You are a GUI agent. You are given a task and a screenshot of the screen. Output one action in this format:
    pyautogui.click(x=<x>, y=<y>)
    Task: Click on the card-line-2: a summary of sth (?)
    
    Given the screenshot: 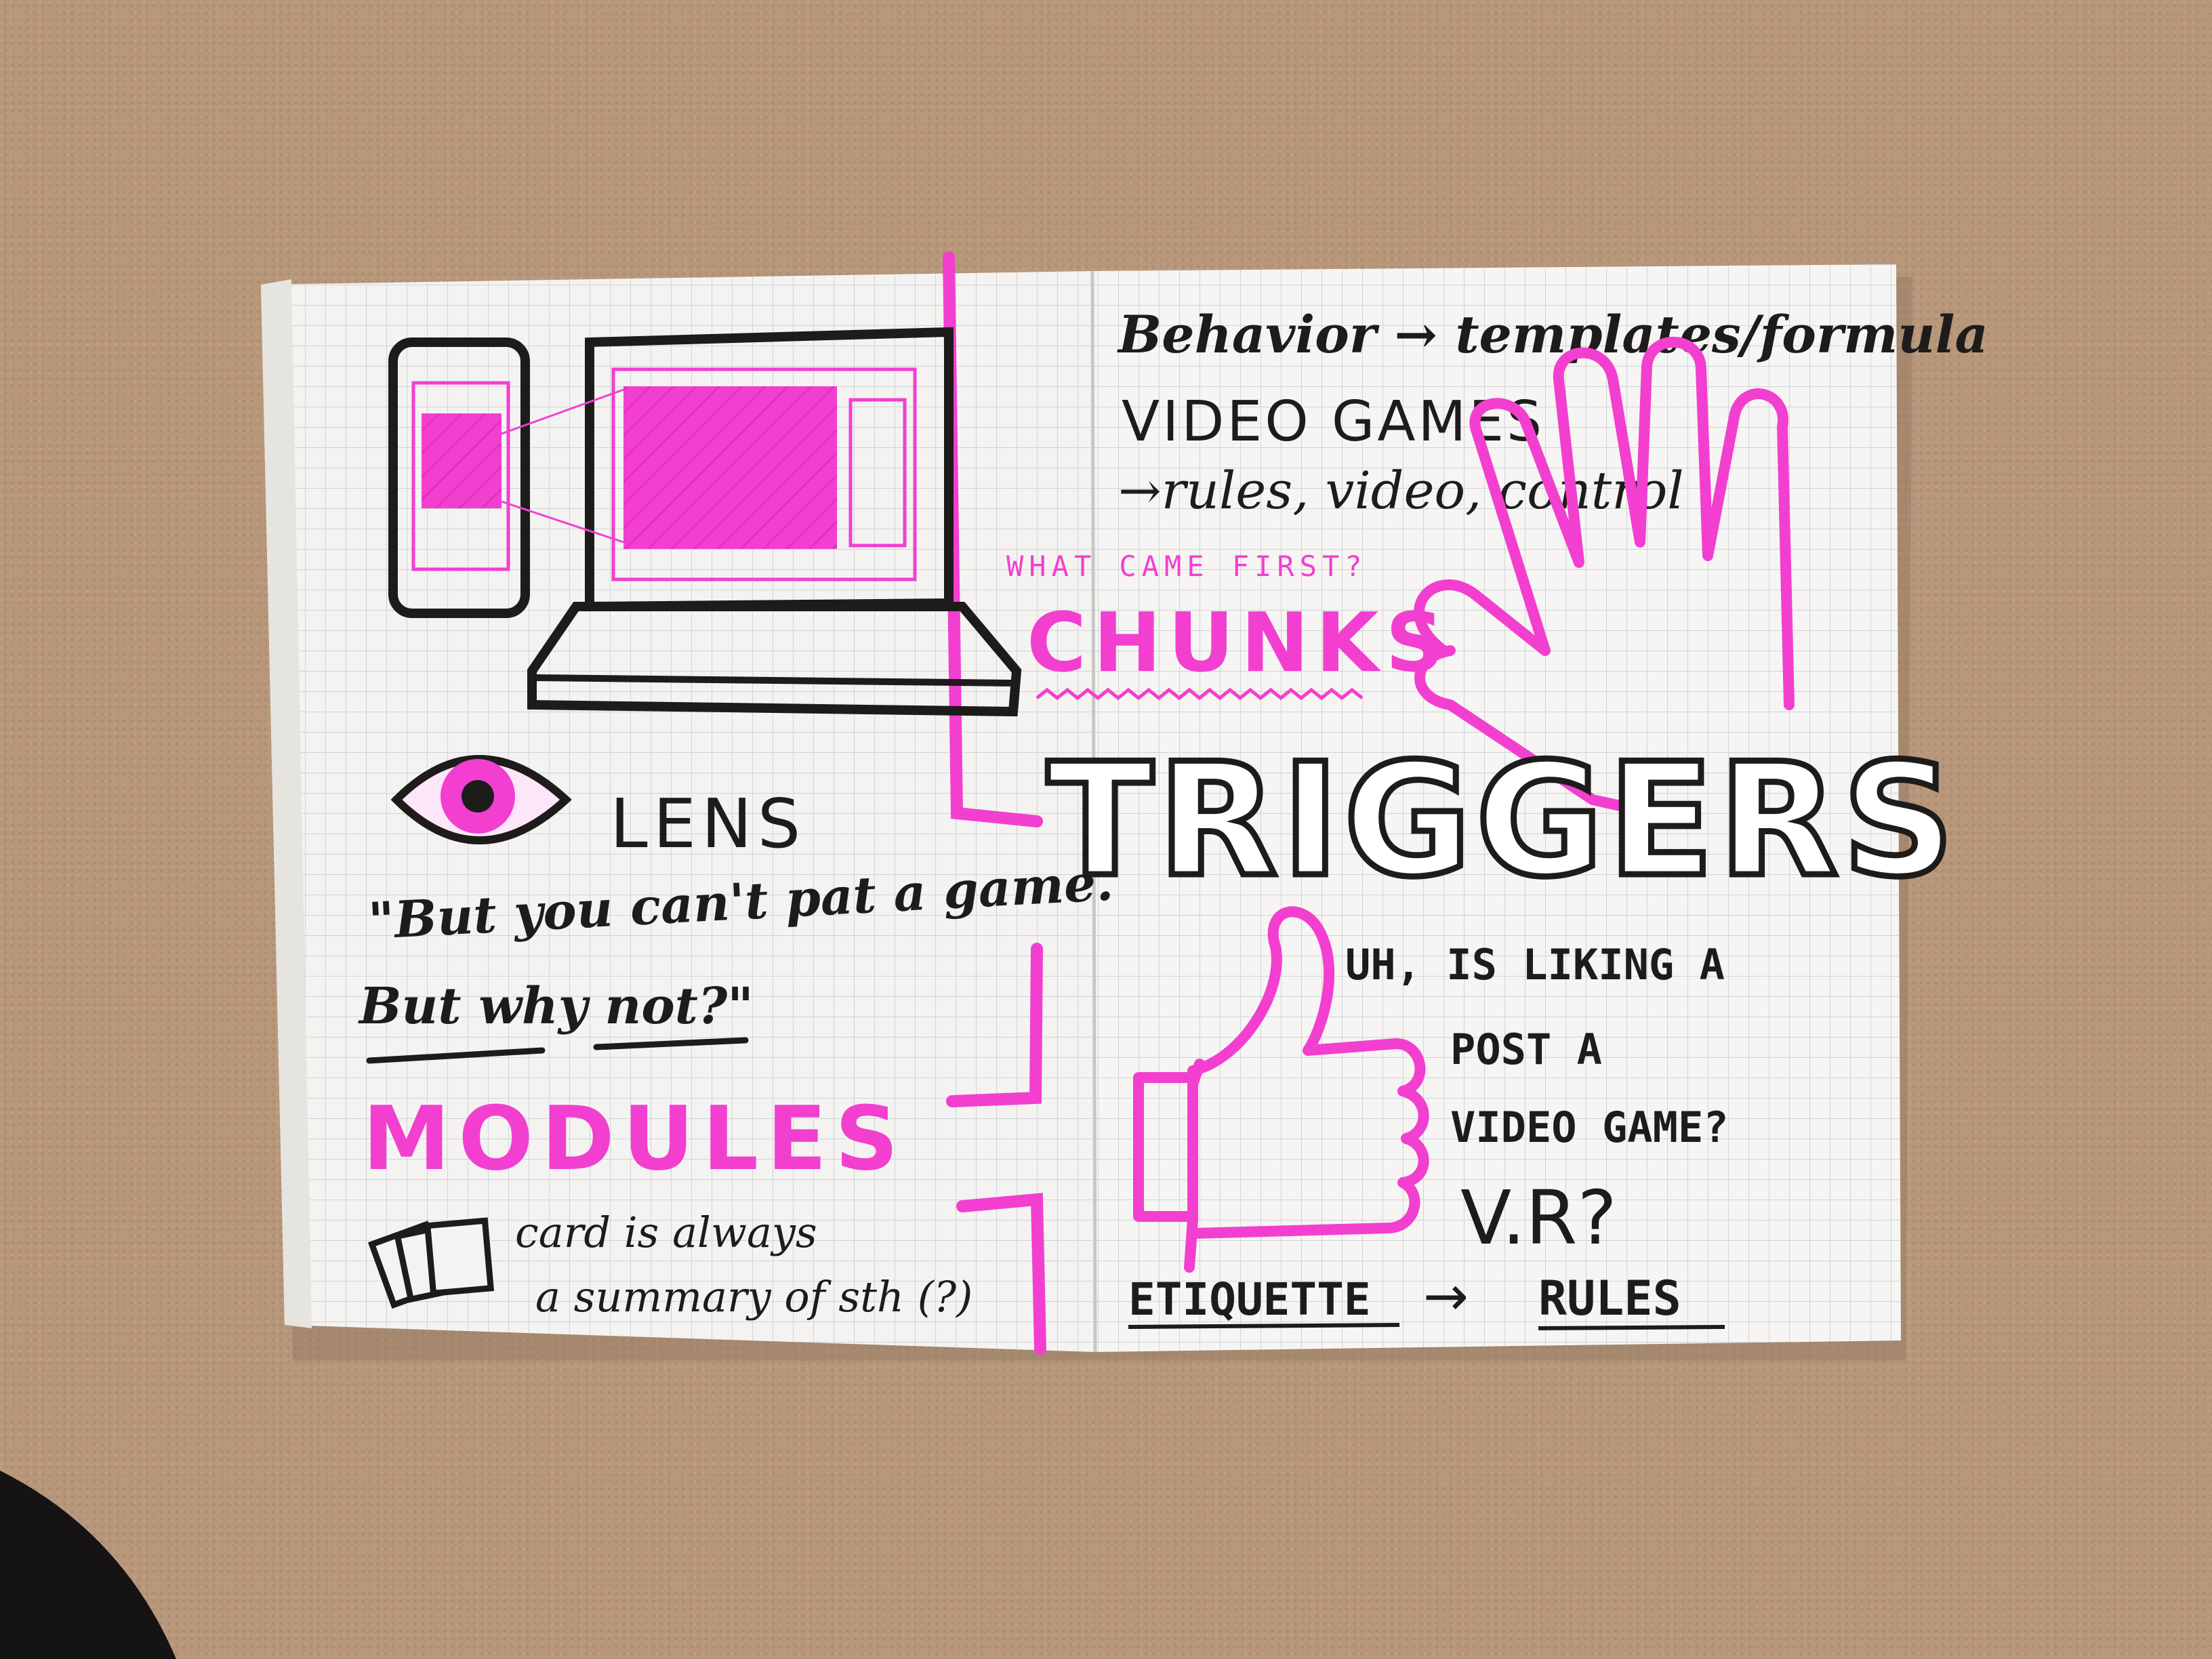 What is the action you would take?
    pyautogui.click(x=754, y=1297)
    